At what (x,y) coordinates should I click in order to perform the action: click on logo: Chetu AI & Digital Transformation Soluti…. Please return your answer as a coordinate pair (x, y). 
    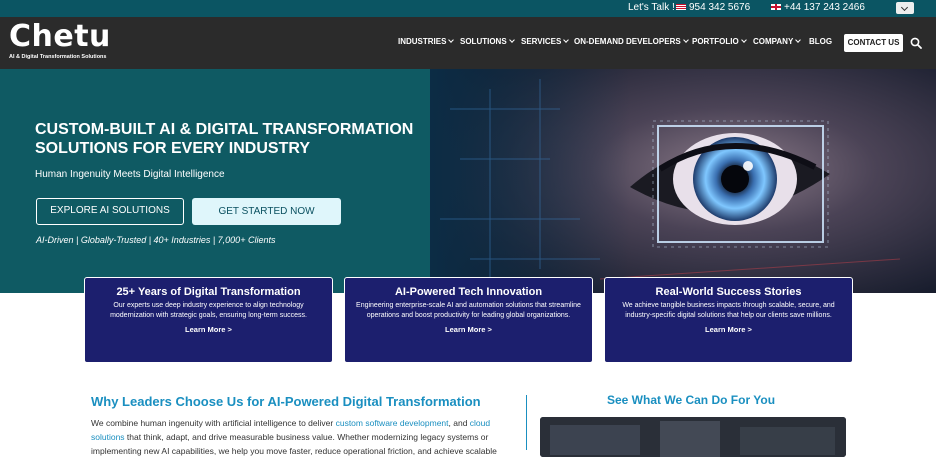
    Looking at the image, I should click on (60, 39).